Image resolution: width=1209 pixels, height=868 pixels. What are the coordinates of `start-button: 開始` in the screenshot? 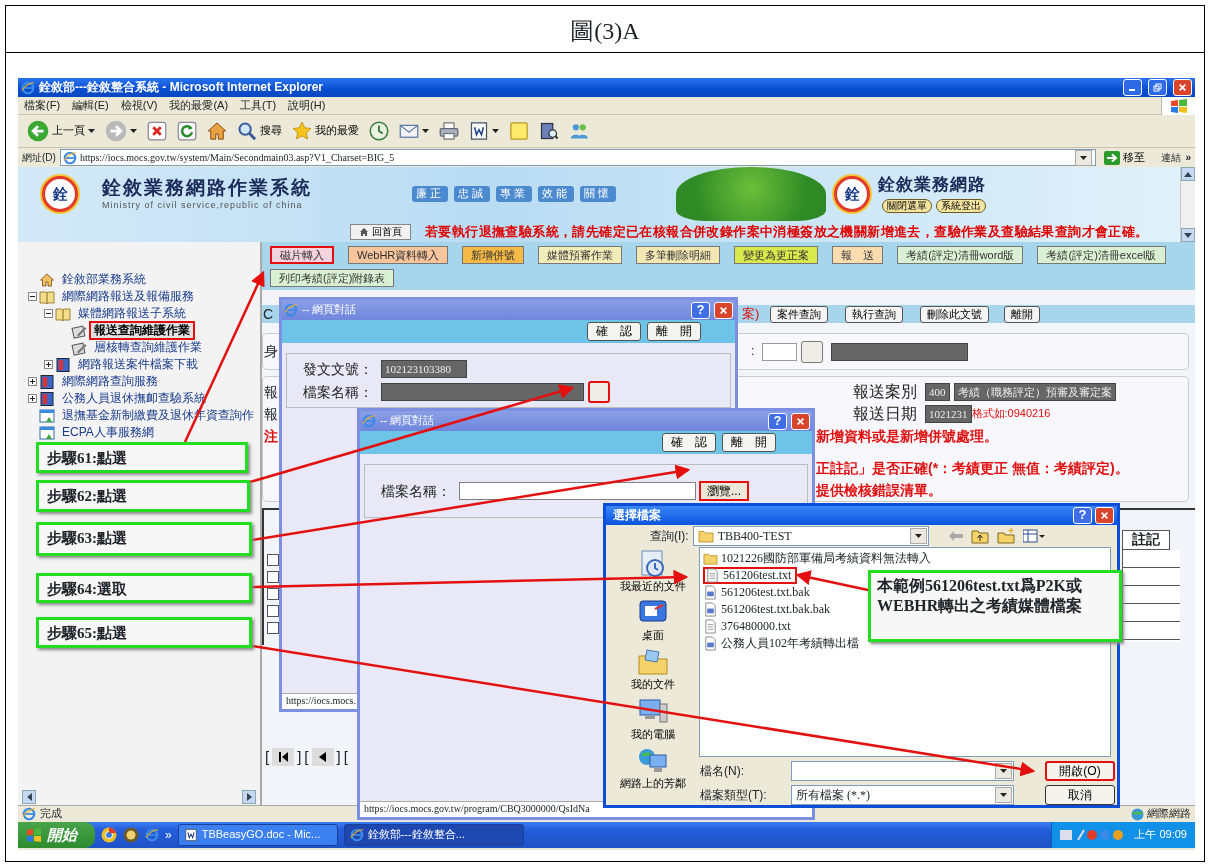 It's located at (56, 835).